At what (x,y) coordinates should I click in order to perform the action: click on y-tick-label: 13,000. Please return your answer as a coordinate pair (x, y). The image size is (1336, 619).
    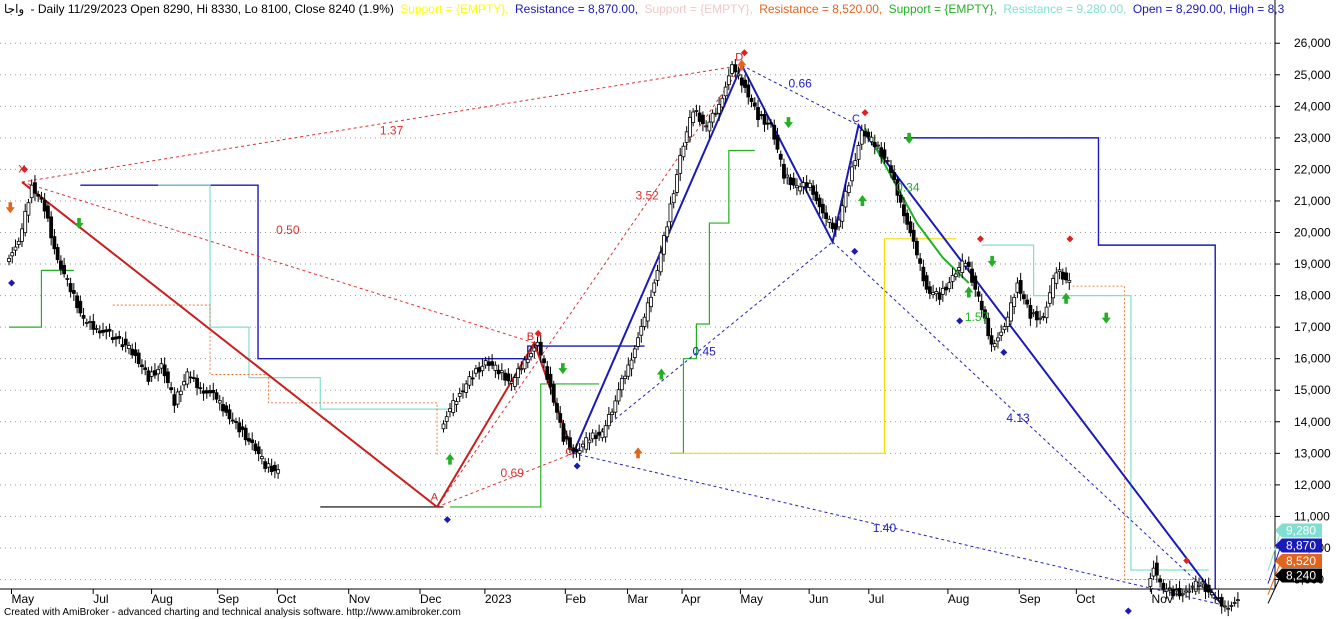
    Looking at the image, I should click on (1312, 453).